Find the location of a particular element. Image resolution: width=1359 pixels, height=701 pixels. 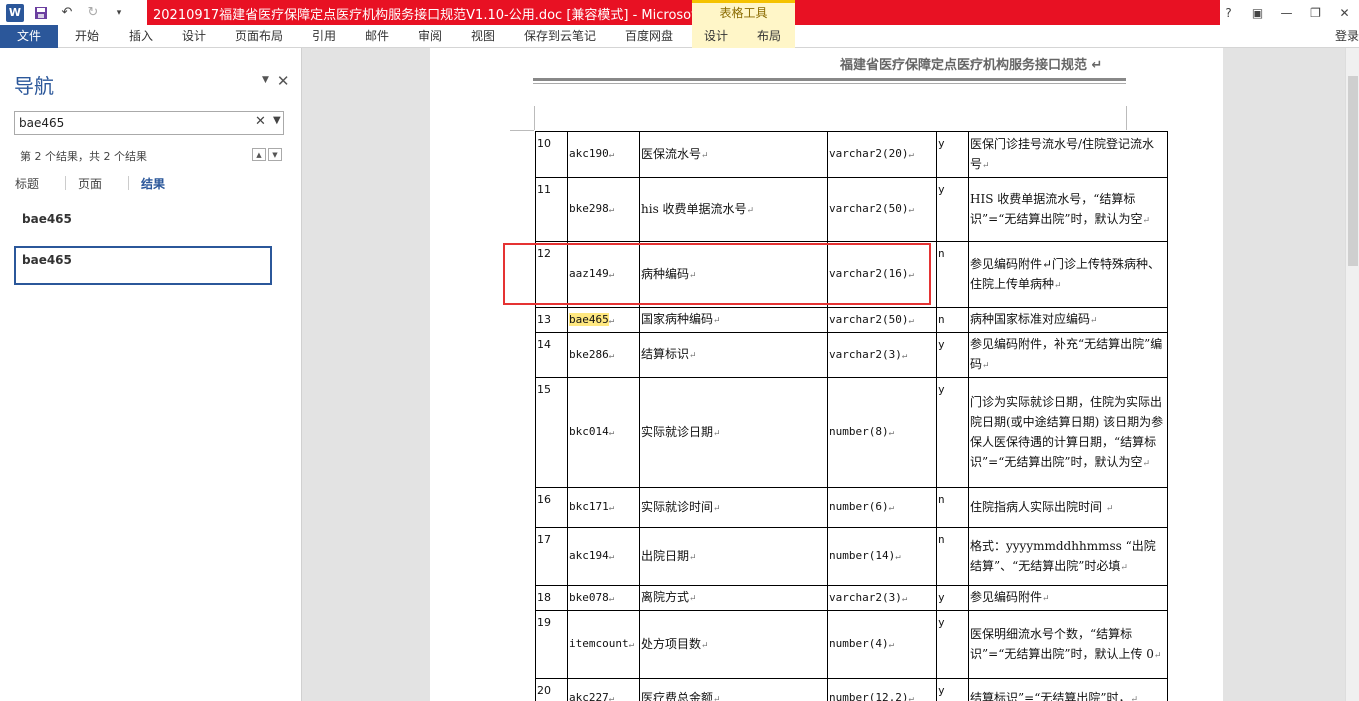

next-result-icon: ▼ is located at coordinates (275, 154).